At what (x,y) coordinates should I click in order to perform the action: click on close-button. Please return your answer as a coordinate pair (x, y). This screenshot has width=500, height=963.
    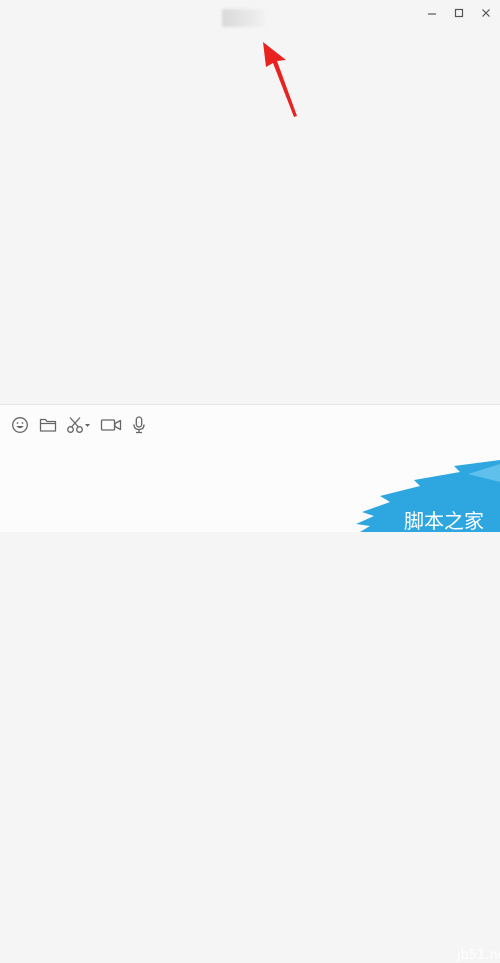
    Looking at the image, I should click on (486, 13).